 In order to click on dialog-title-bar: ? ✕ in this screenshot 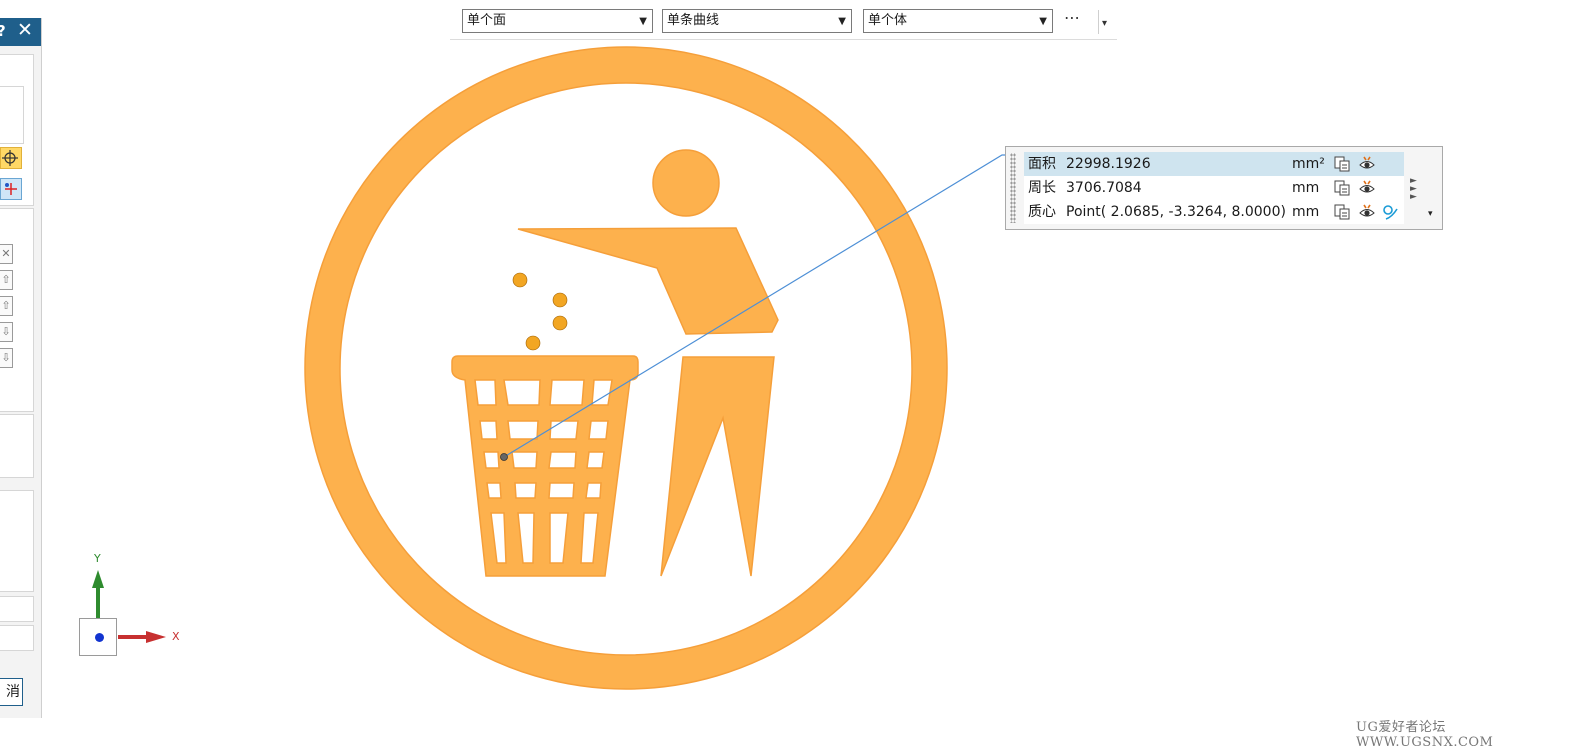, I will do `click(20, 32)`.